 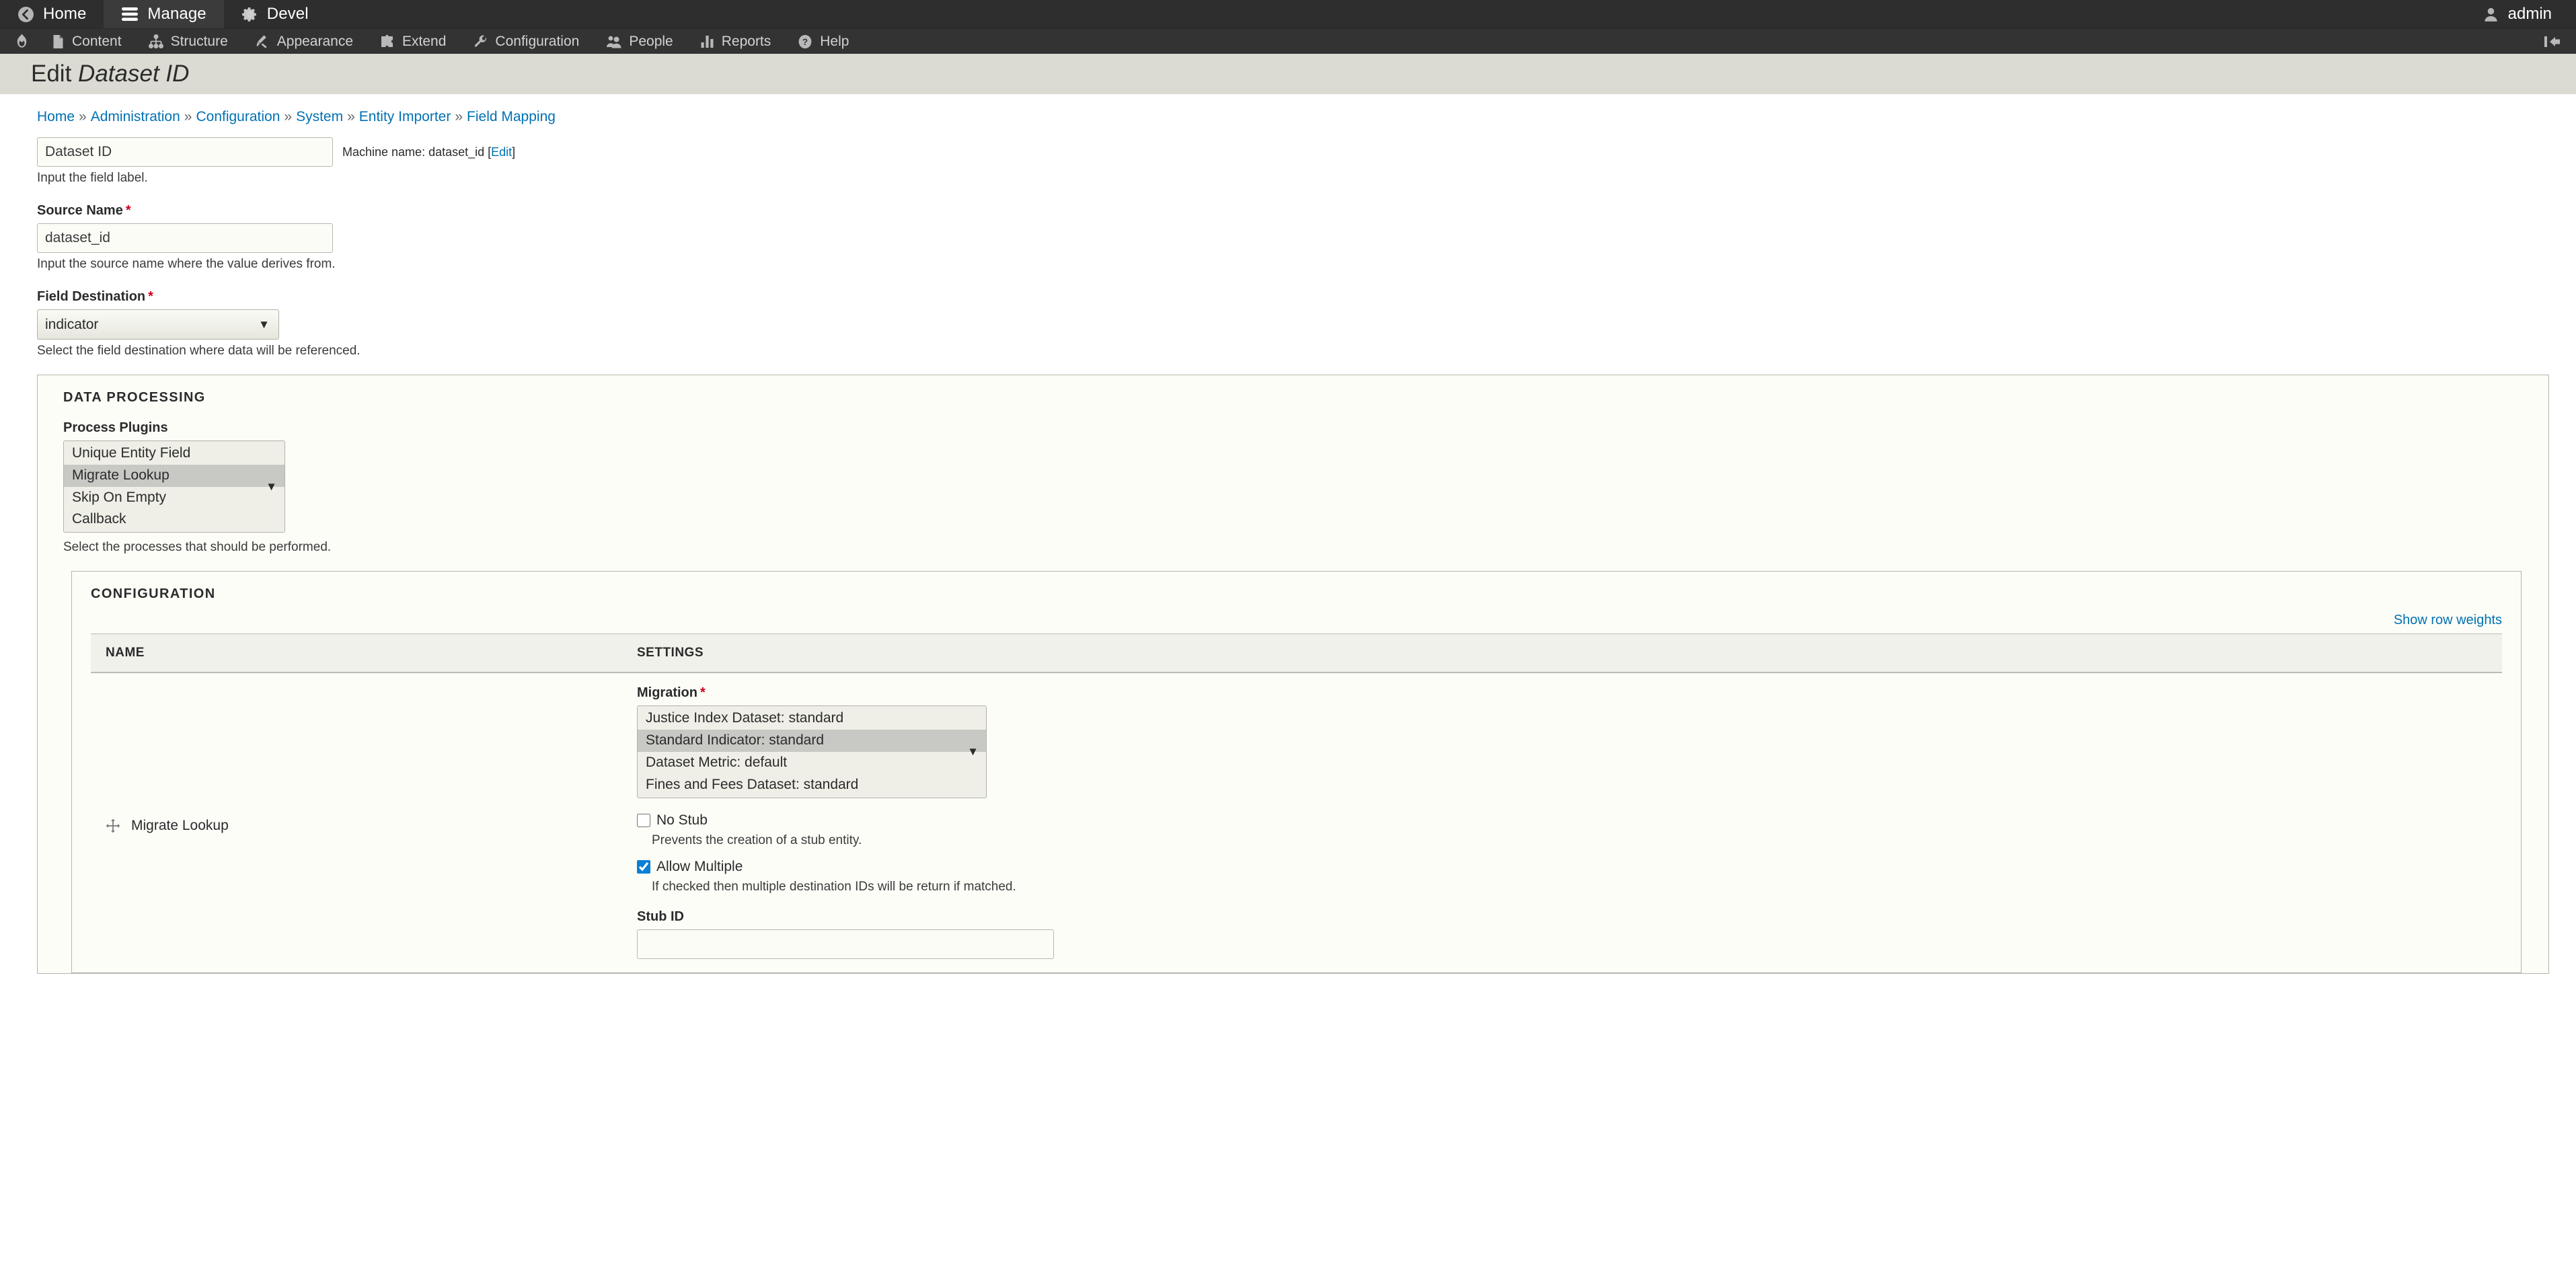 What do you see at coordinates (660, 917) in the screenshot?
I see `stub-id-label: Stub ID` at bounding box center [660, 917].